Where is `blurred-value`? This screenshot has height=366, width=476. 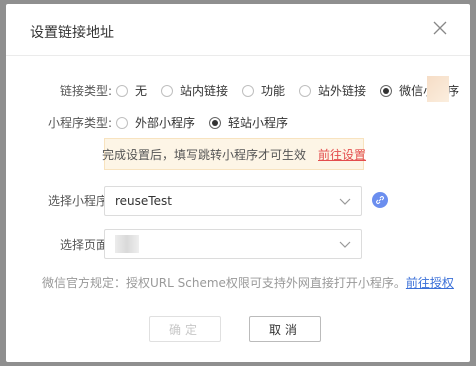 blurred-value is located at coordinates (127, 244).